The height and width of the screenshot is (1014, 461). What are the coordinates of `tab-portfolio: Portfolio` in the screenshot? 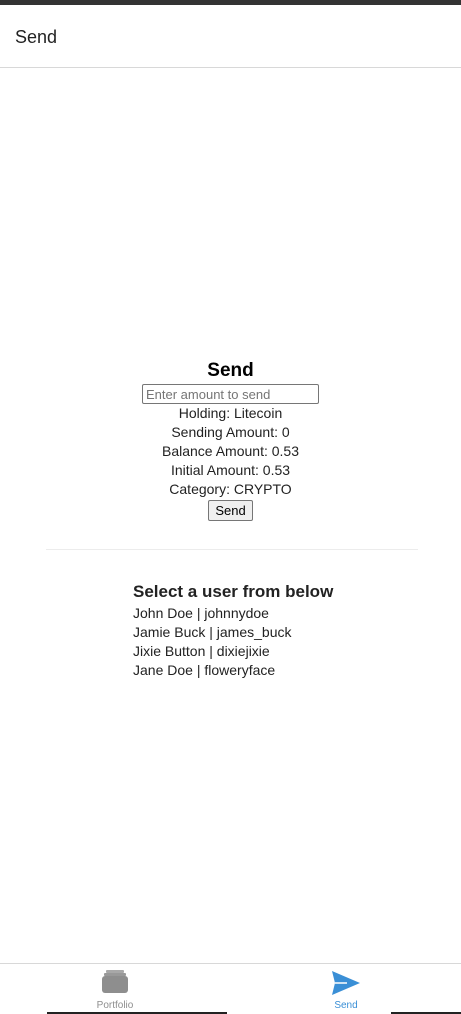 It's located at (115, 989).